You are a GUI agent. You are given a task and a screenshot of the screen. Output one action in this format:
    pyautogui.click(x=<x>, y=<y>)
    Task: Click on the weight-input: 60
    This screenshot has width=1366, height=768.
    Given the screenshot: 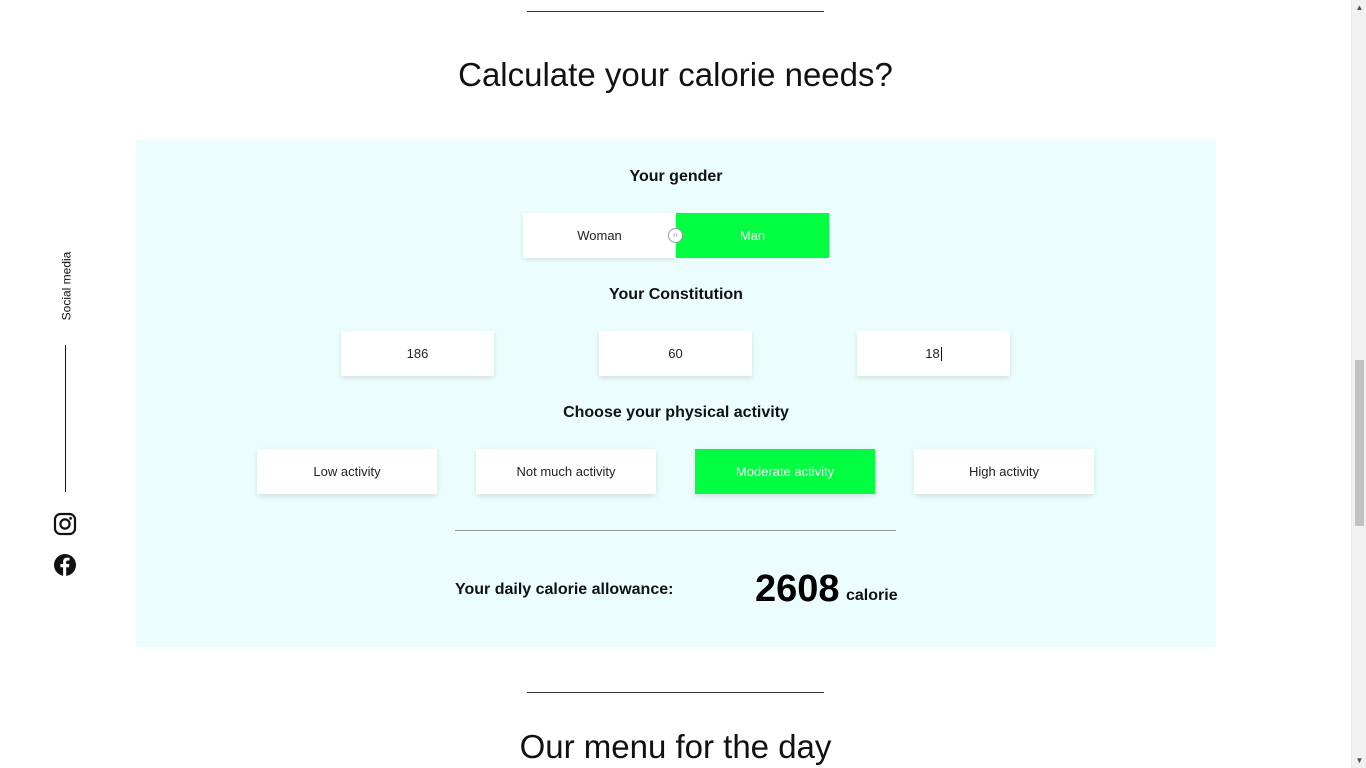 What is the action you would take?
    pyautogui.click(x=675, y=353)
    